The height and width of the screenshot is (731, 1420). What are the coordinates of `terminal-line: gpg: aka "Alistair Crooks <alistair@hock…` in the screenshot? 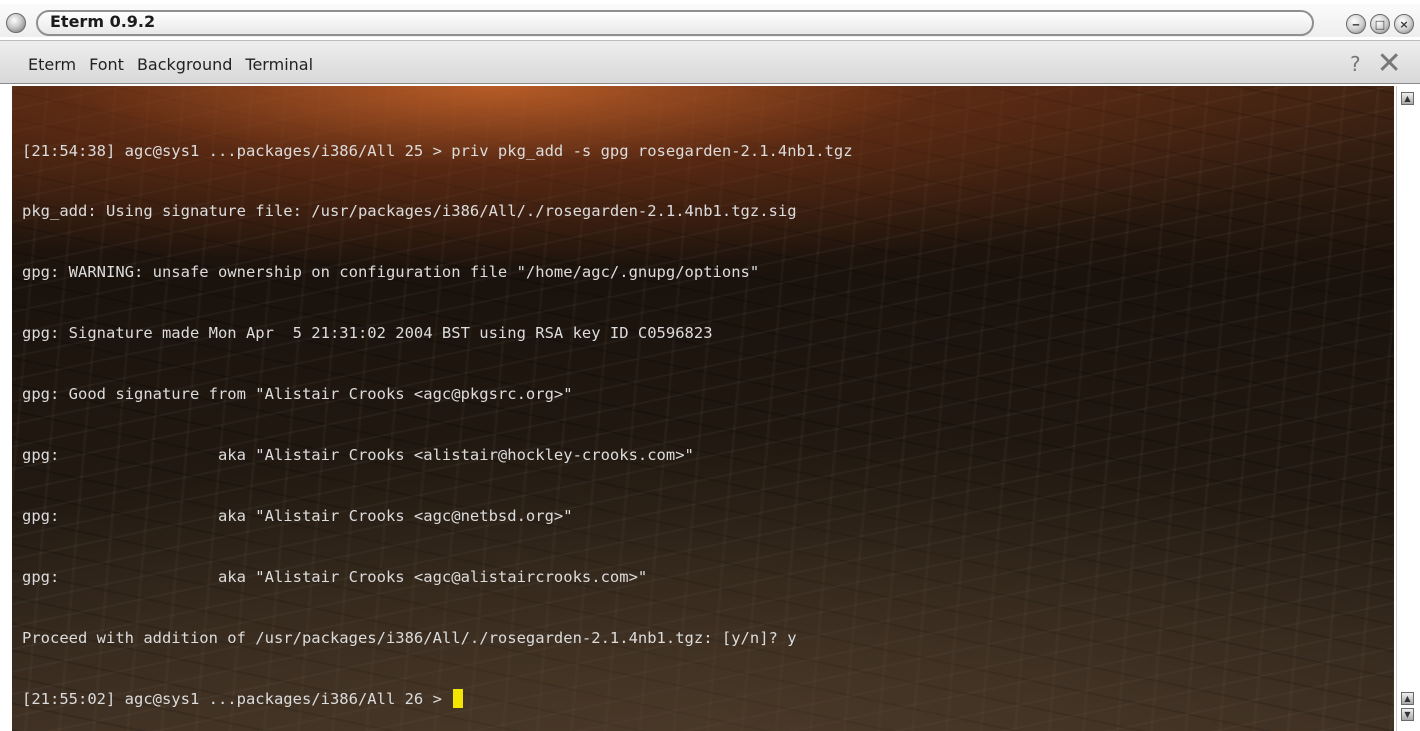 It's located at (358, 455).